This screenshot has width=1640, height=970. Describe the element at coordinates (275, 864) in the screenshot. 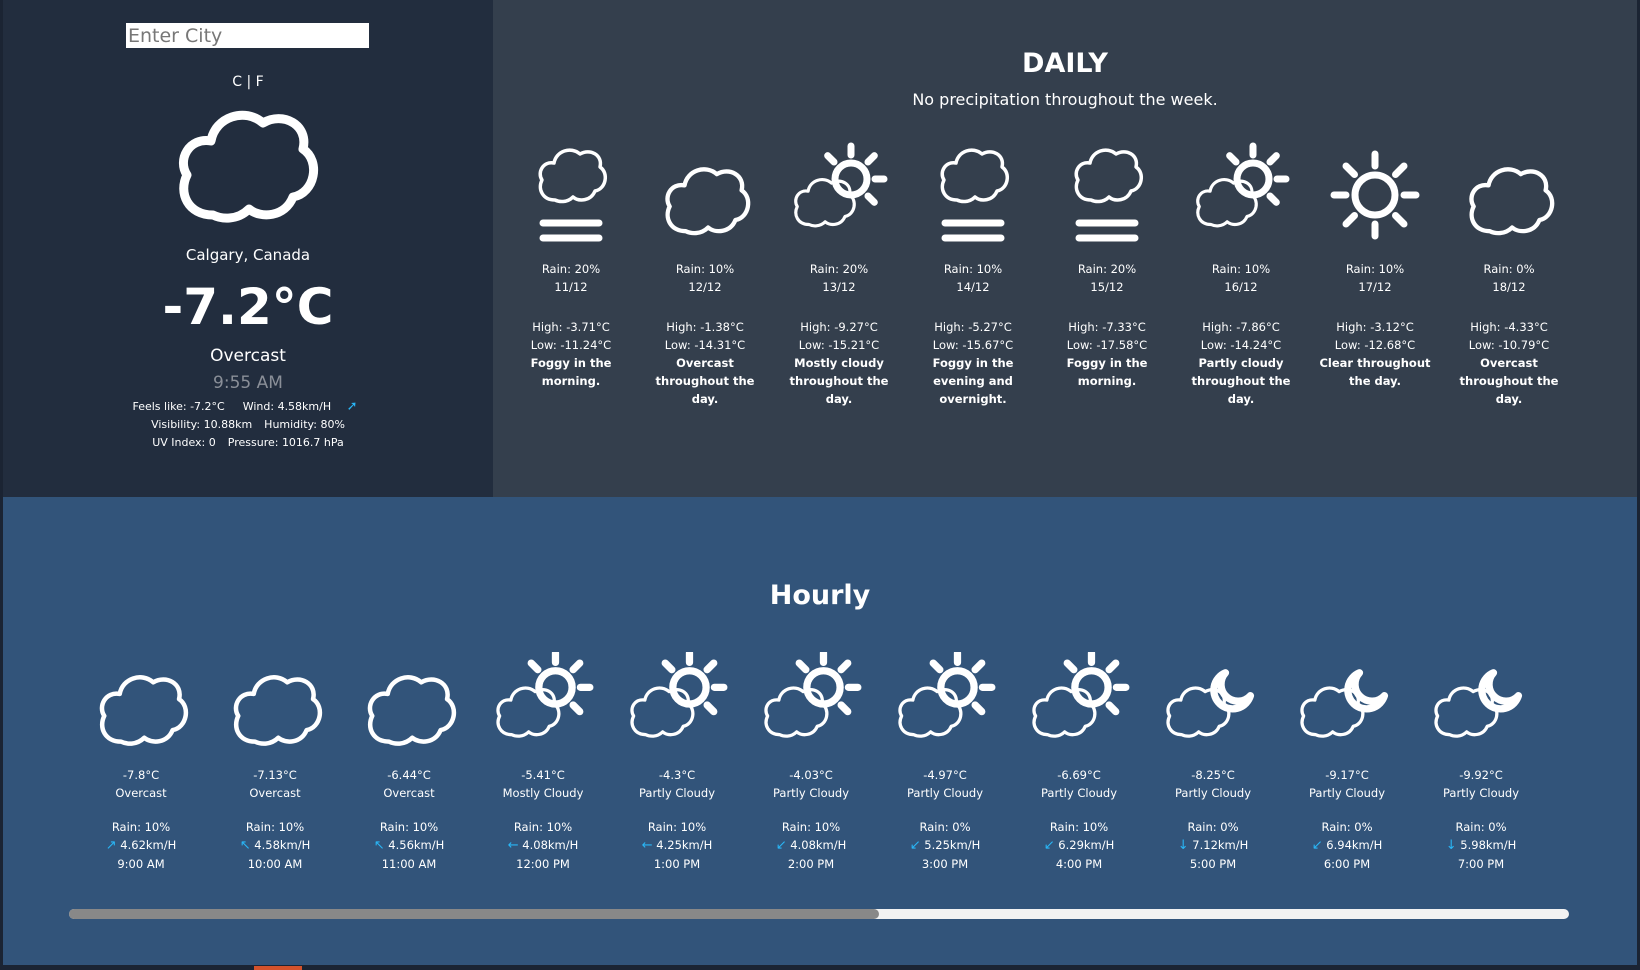

I see `hourly-time: 10:00 AM` at that location.